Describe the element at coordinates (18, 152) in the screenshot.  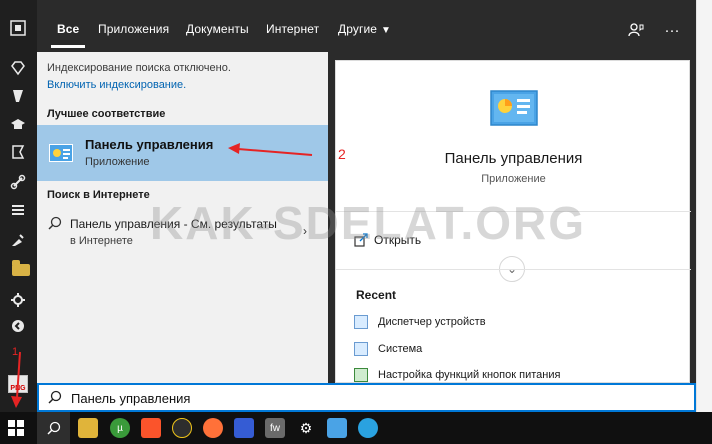
I see `flag-icon` at that location.